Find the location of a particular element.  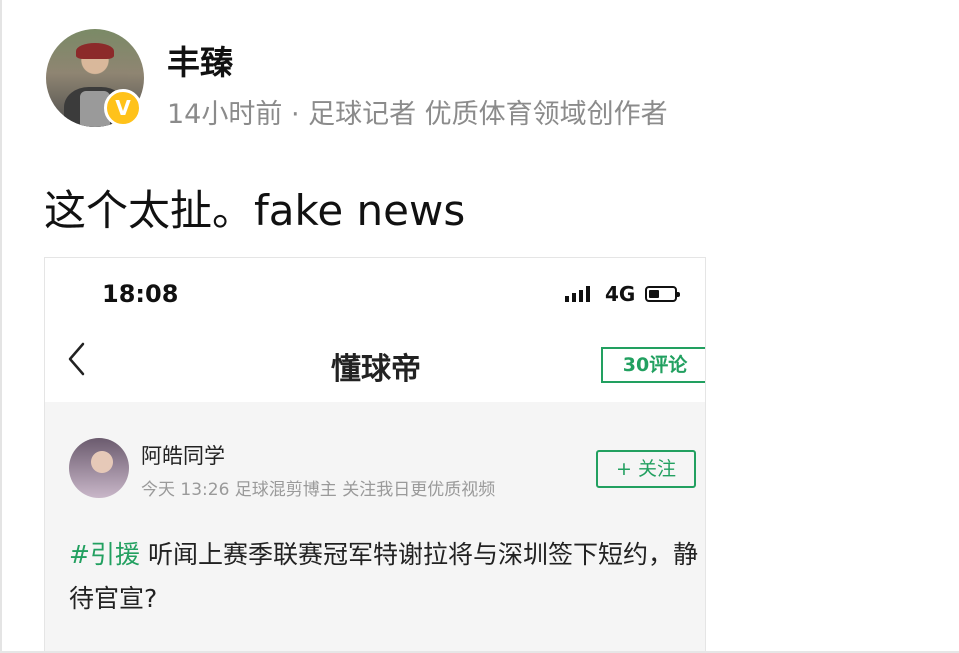

user-name: 阿皓同学 is located at coordinates (183, 456).